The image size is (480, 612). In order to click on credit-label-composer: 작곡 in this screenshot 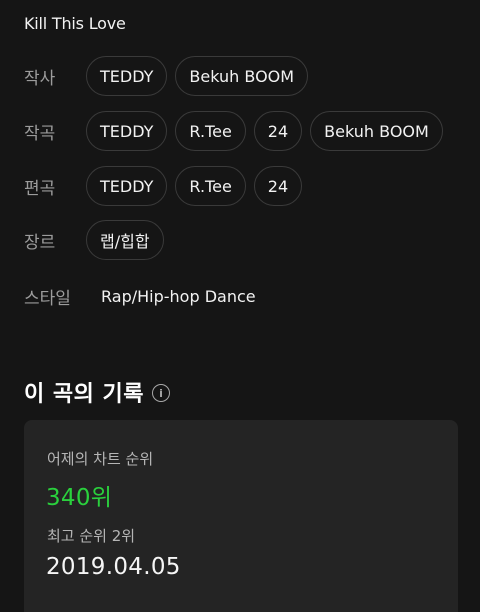, I will do `click(40, 133)`.